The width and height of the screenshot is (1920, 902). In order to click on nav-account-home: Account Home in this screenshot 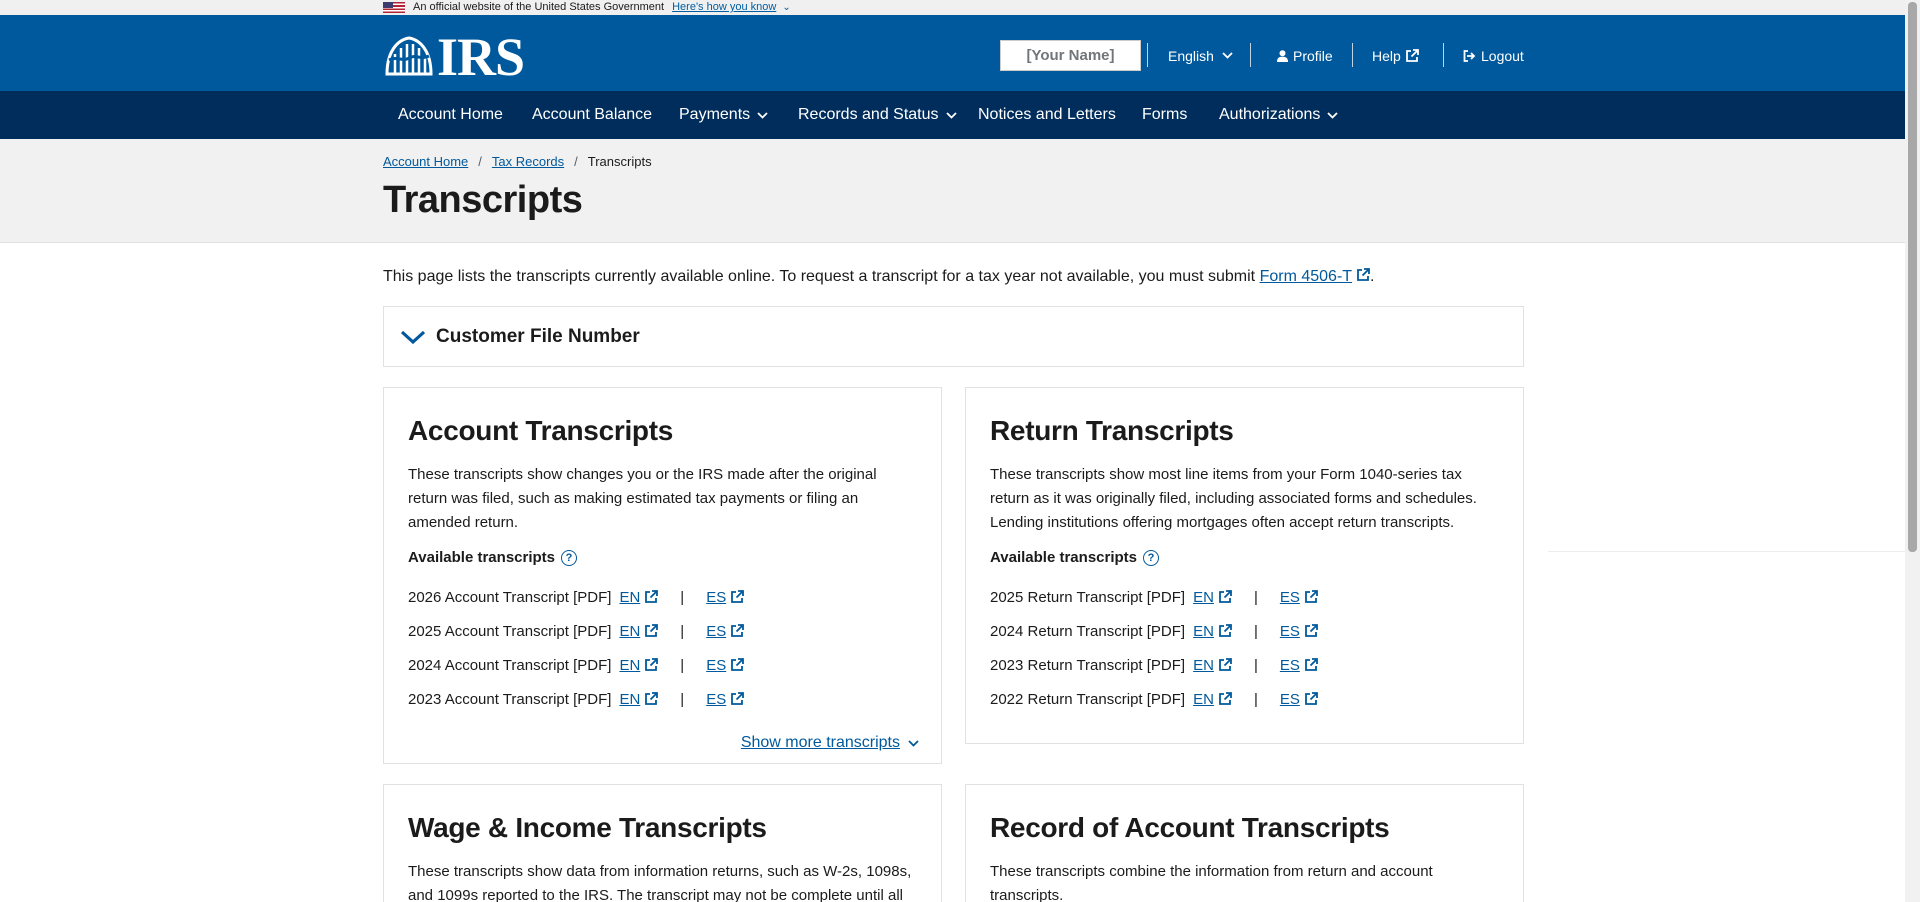, I will do `click(450, 115)`.